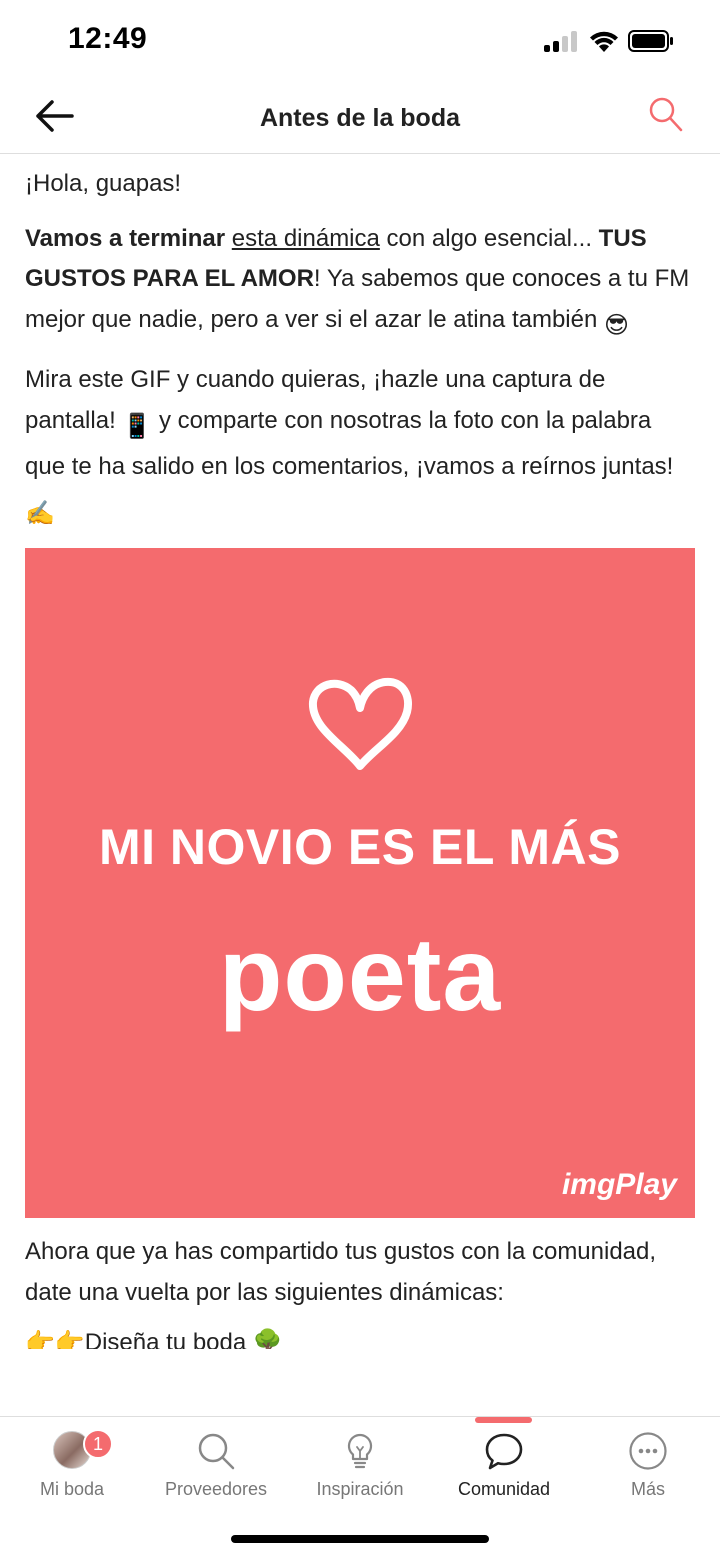  I want to click on dynamic-link: esta dinámica, so click(306, 238).